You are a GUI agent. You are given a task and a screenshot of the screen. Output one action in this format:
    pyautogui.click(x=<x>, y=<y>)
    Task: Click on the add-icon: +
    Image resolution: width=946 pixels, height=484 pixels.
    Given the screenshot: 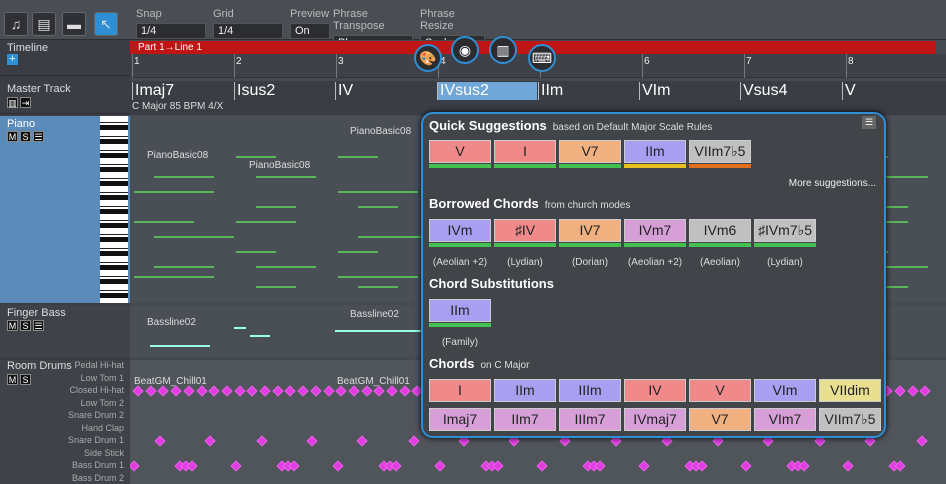 What is the action you would take?
    pyautogui.click(x=12, y=59)
    